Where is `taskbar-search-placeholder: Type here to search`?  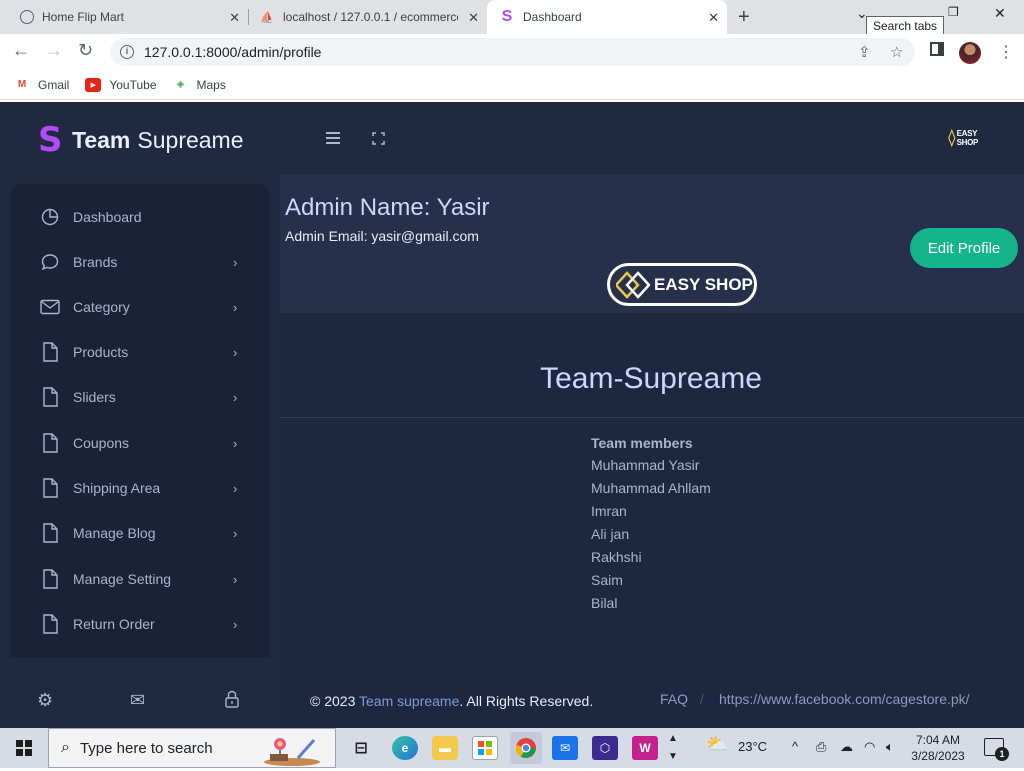 taskbar-search-placeholder: Type here to search is located at coordinates (146, 748).